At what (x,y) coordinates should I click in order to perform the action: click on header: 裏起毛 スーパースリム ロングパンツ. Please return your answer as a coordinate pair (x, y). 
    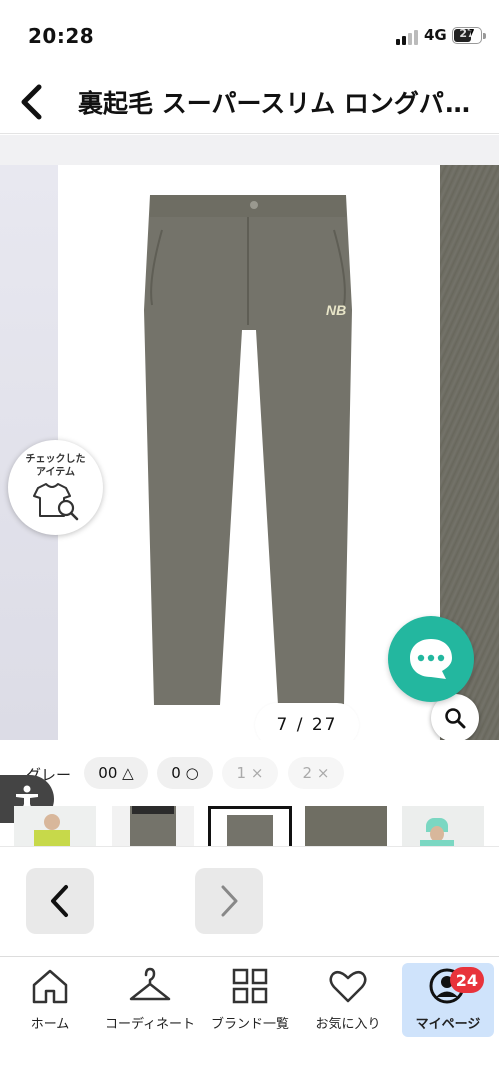
    Looking at the image, I should click on (249, 102).